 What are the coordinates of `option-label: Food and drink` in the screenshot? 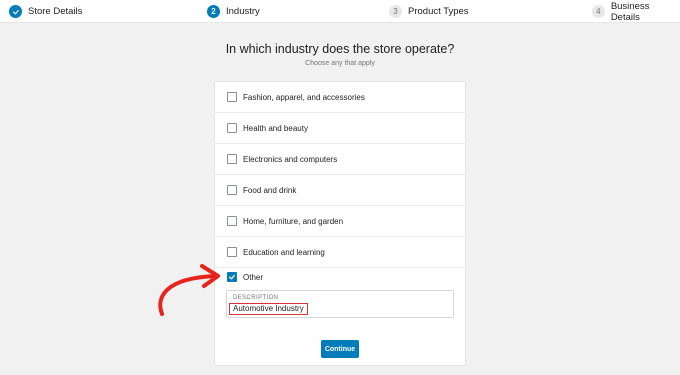 It's located at (270, 190).